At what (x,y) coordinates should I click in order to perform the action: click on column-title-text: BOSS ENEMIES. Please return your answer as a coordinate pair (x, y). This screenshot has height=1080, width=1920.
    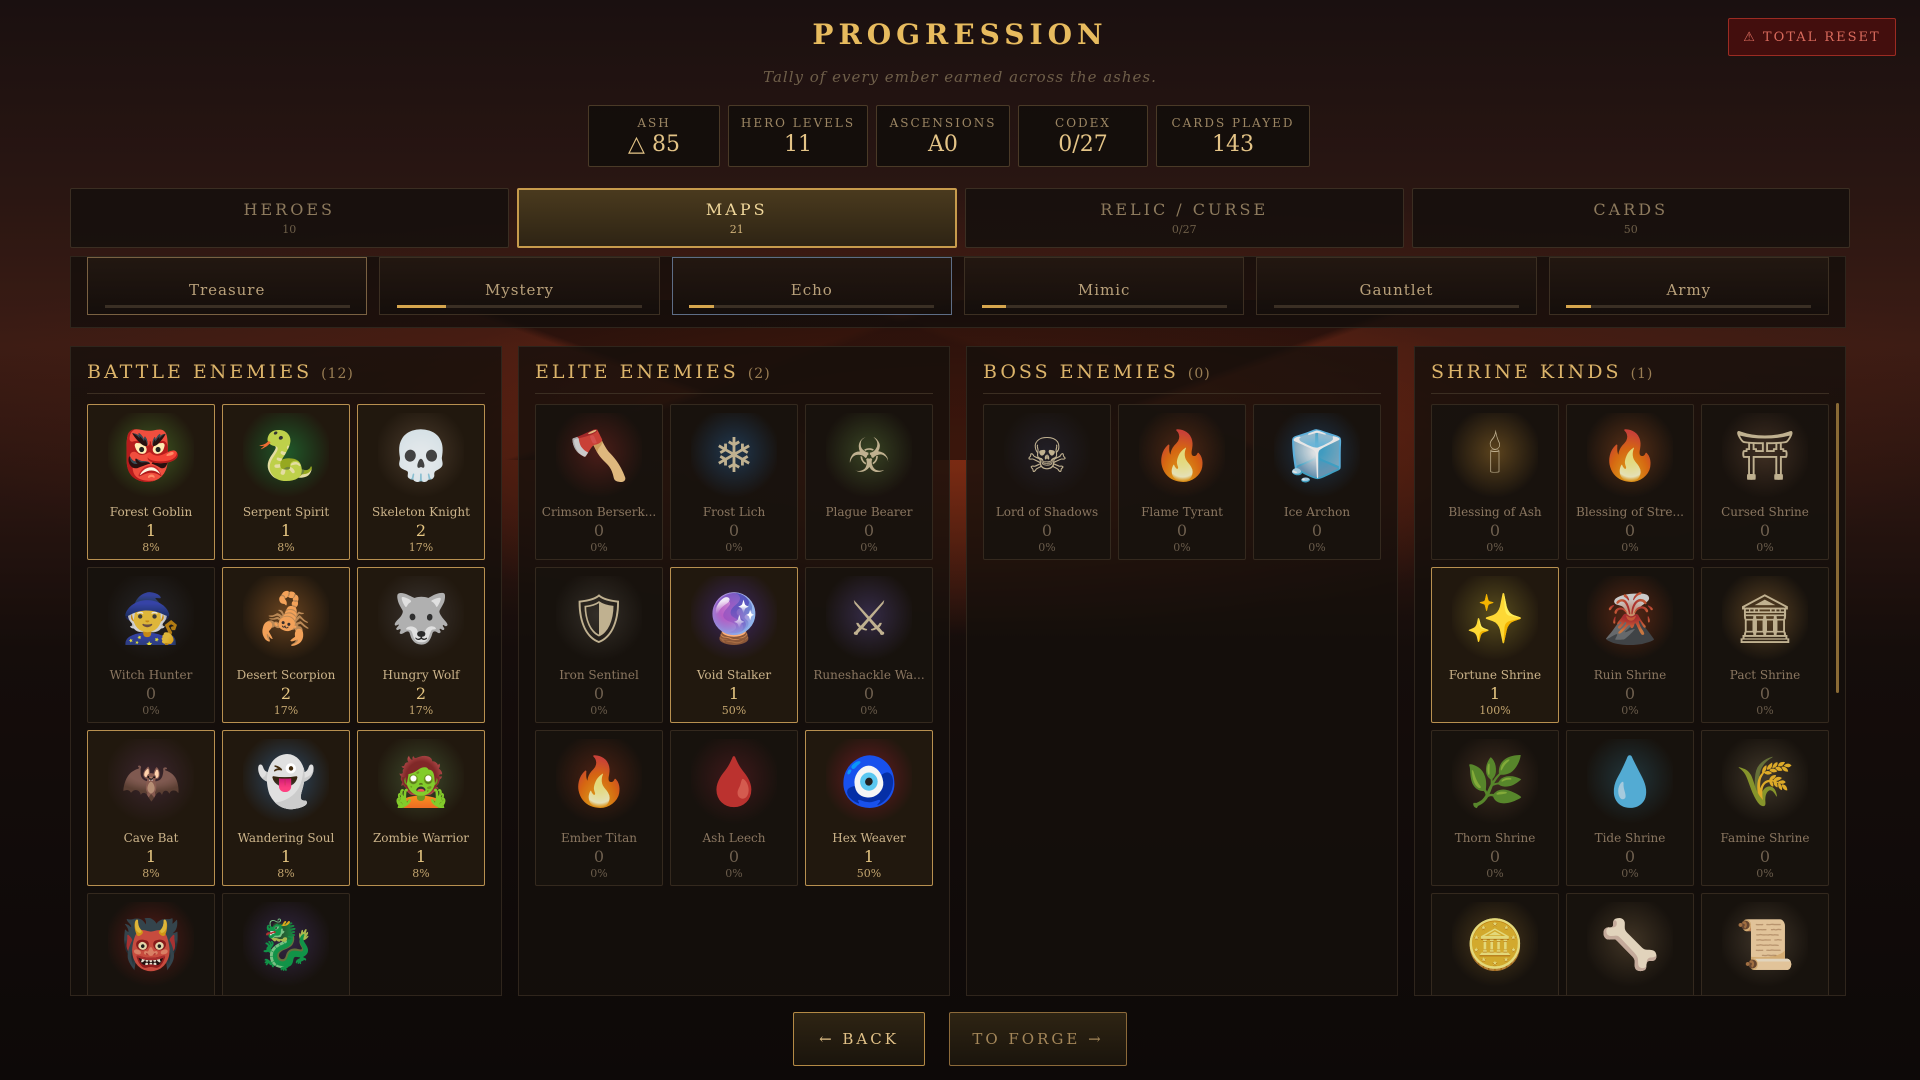
    Looking at the image, I should click on (1081, 372).